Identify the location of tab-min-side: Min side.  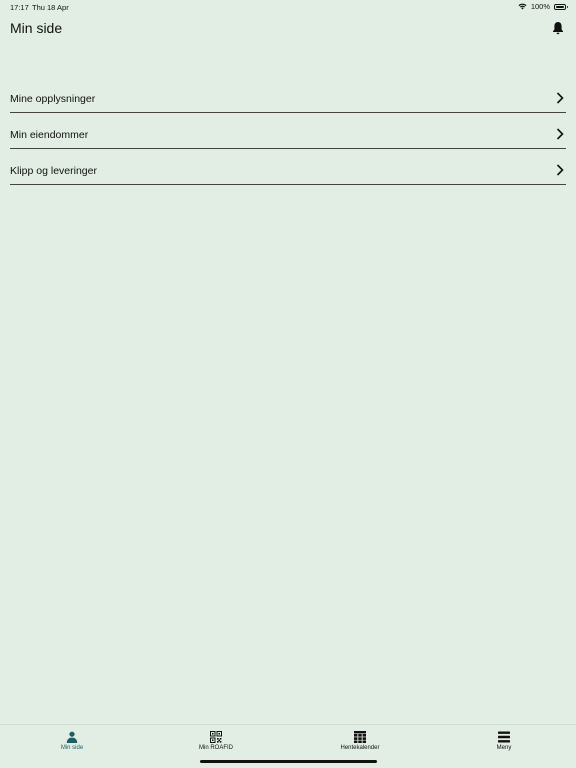
(72, 740).